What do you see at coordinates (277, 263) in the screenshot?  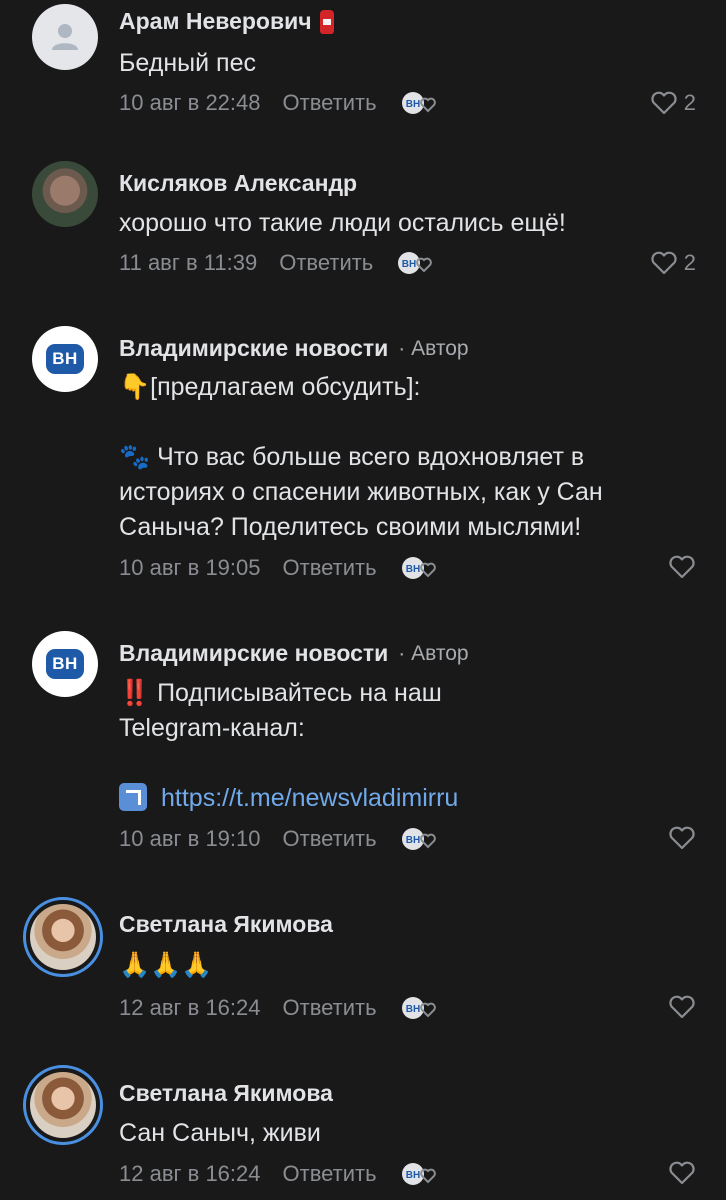 I see `comment-meta: 11 авг в 11:39 Ответить ВН` at bounding box center [277, 263].